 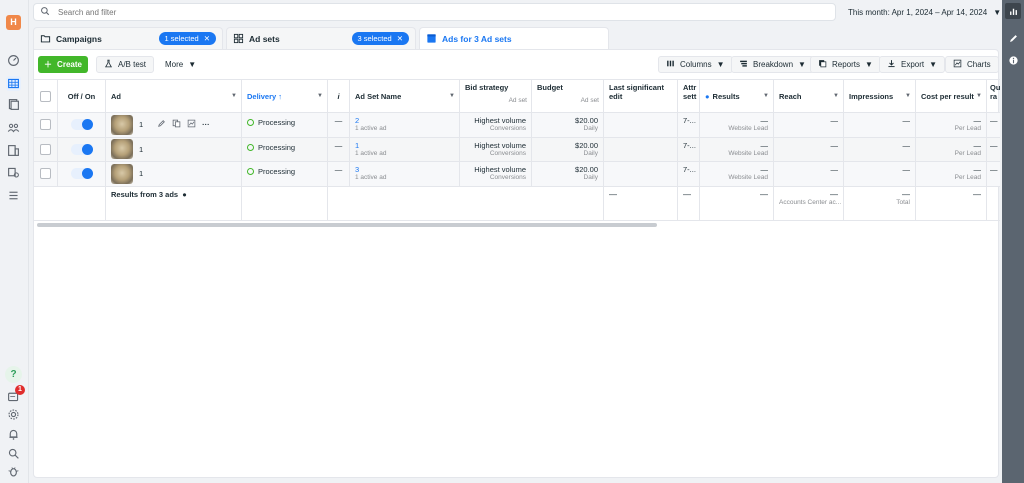 I want to click on bug-icon, so click(x=13, y=471).